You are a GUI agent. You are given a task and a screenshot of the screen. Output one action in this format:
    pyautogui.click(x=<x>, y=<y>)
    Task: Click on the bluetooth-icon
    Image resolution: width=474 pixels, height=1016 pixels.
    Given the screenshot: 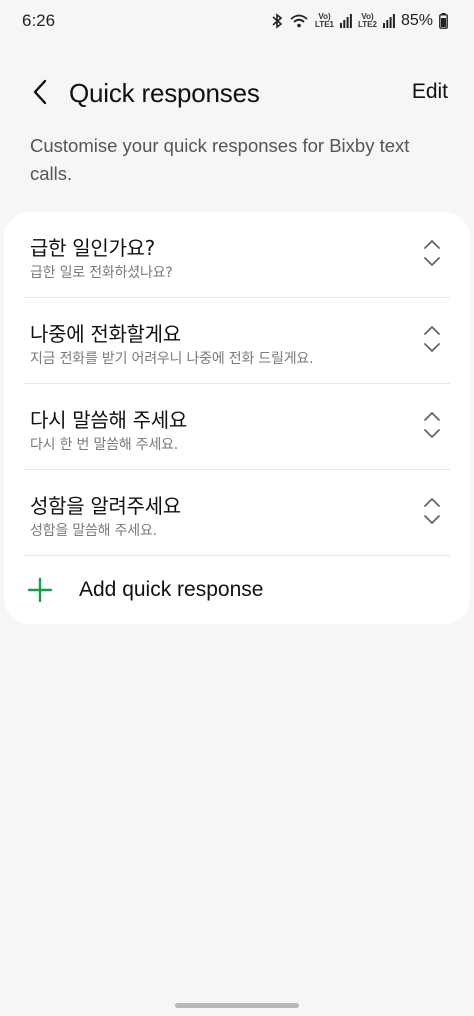 What is the action you would take?
    pyautogui.click(x=277, y=21)
    